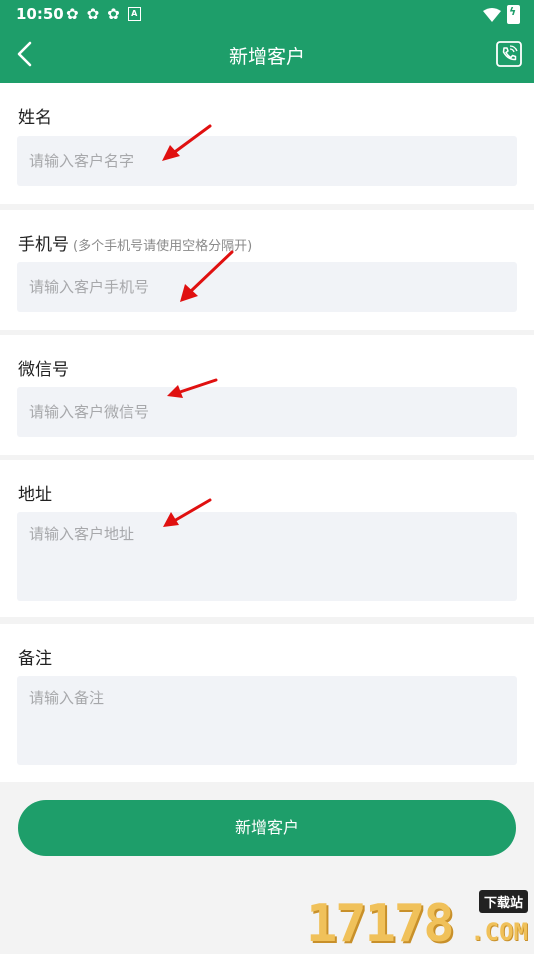 This screenshot has height=954, width=534. I want to click on name-label: 姓名, so click(35, 115).